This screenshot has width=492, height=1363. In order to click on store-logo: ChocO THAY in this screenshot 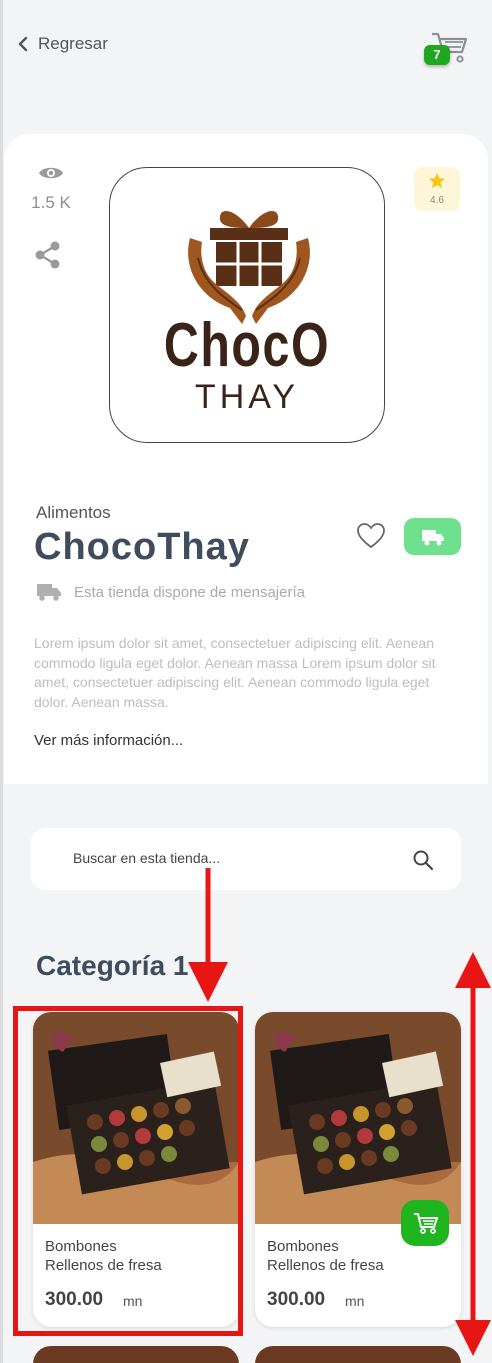, I will do `click(247, 305)`.